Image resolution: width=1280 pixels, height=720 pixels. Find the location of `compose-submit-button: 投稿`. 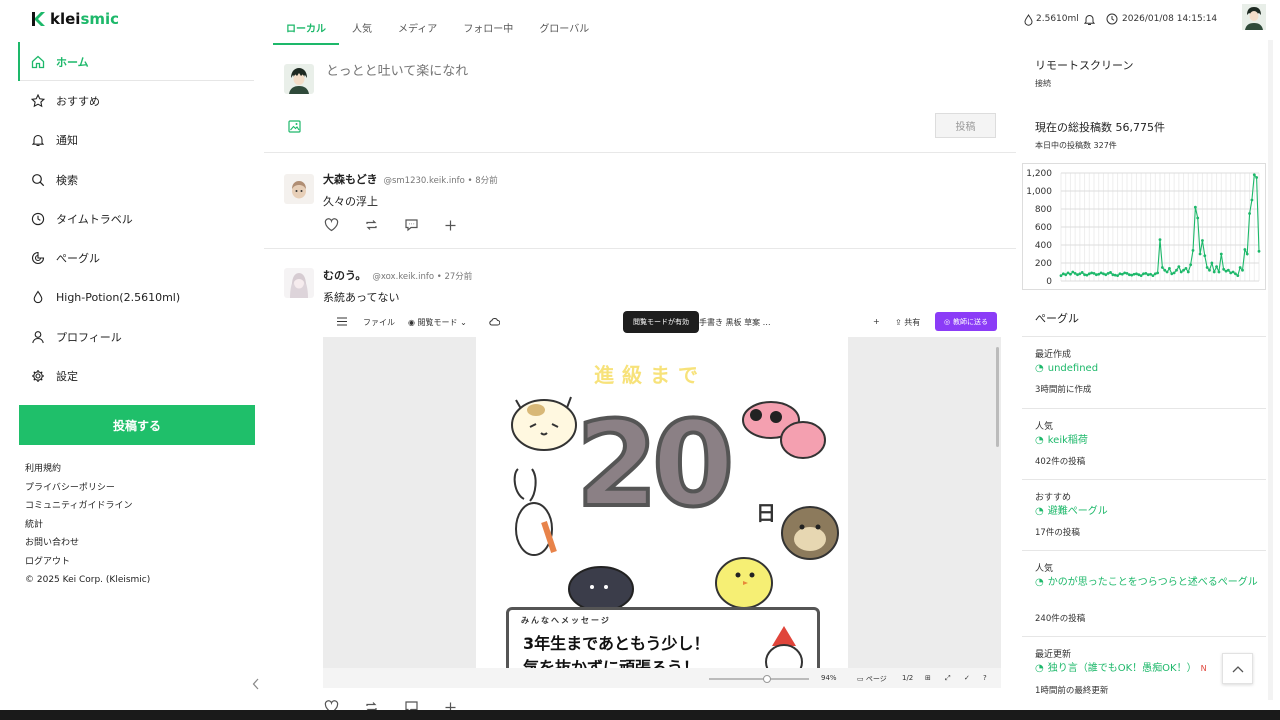

compose-submit-button: 投稿 is located at coordinates (965, 125).